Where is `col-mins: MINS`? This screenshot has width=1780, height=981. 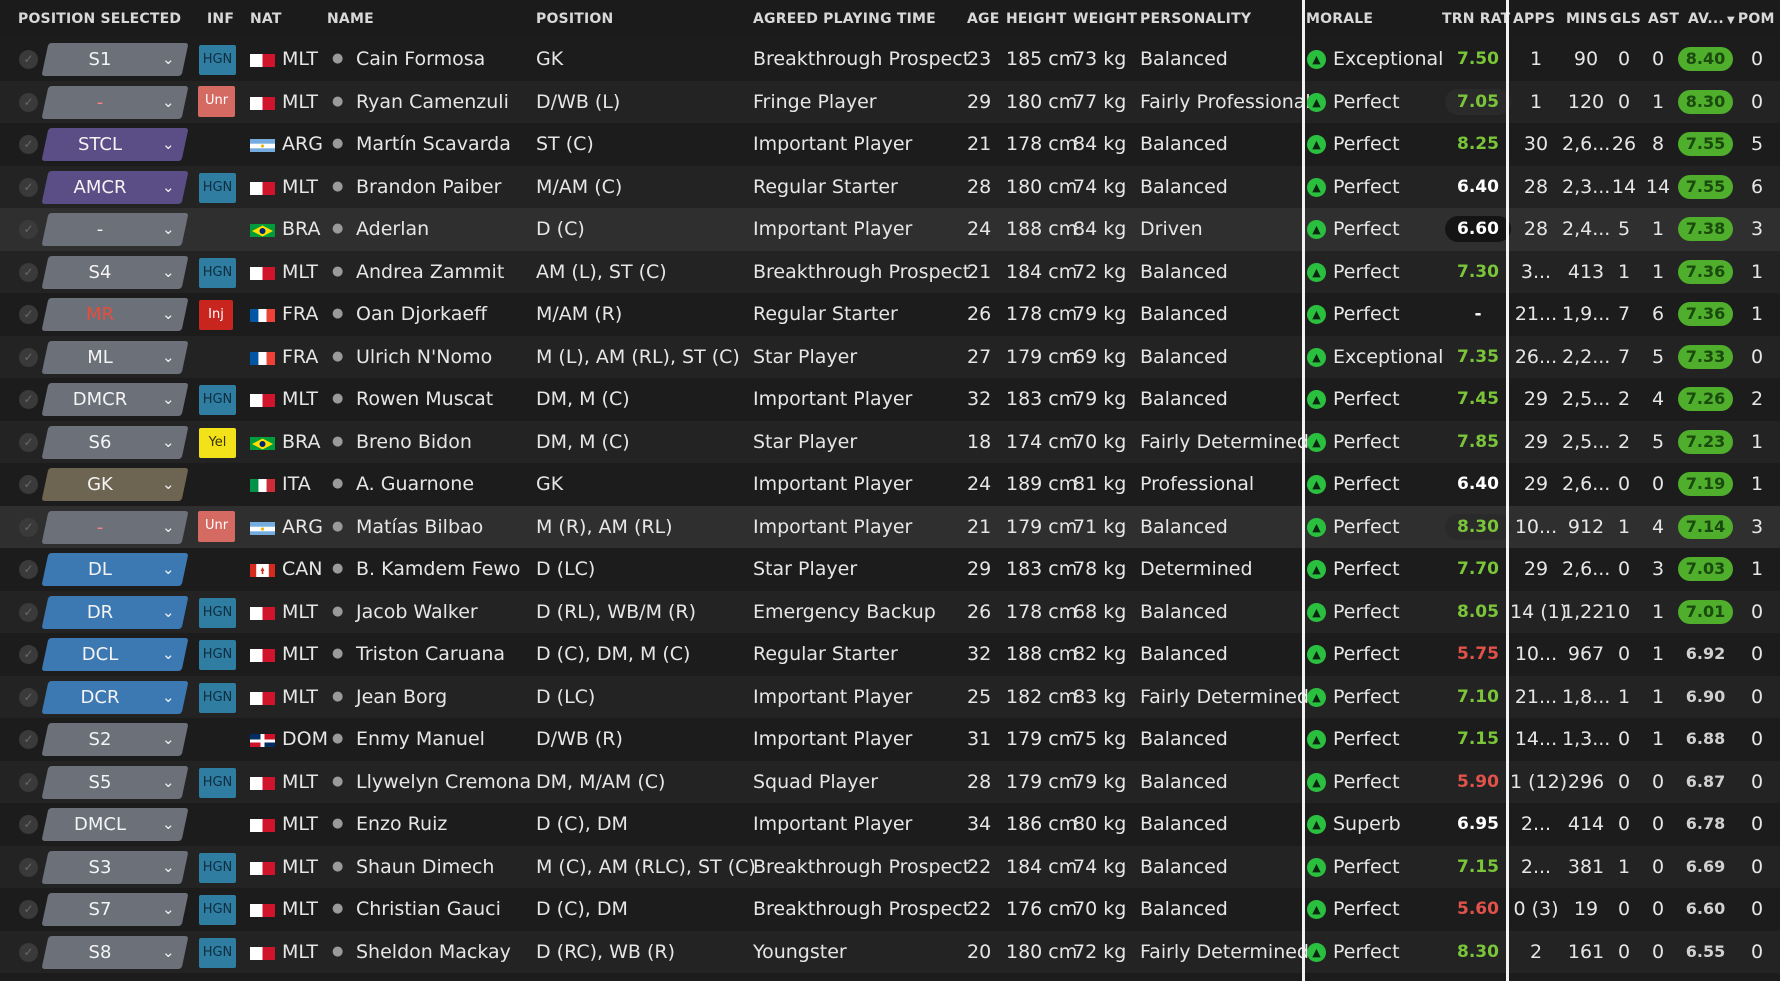 col-mins: MINS is located at coordinates (1587, 19).